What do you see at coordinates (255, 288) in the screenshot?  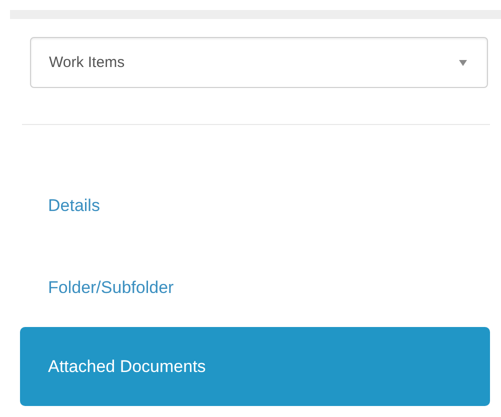 I see `nav-item: Folder/Subfolder` at bounding box center [255, 288].